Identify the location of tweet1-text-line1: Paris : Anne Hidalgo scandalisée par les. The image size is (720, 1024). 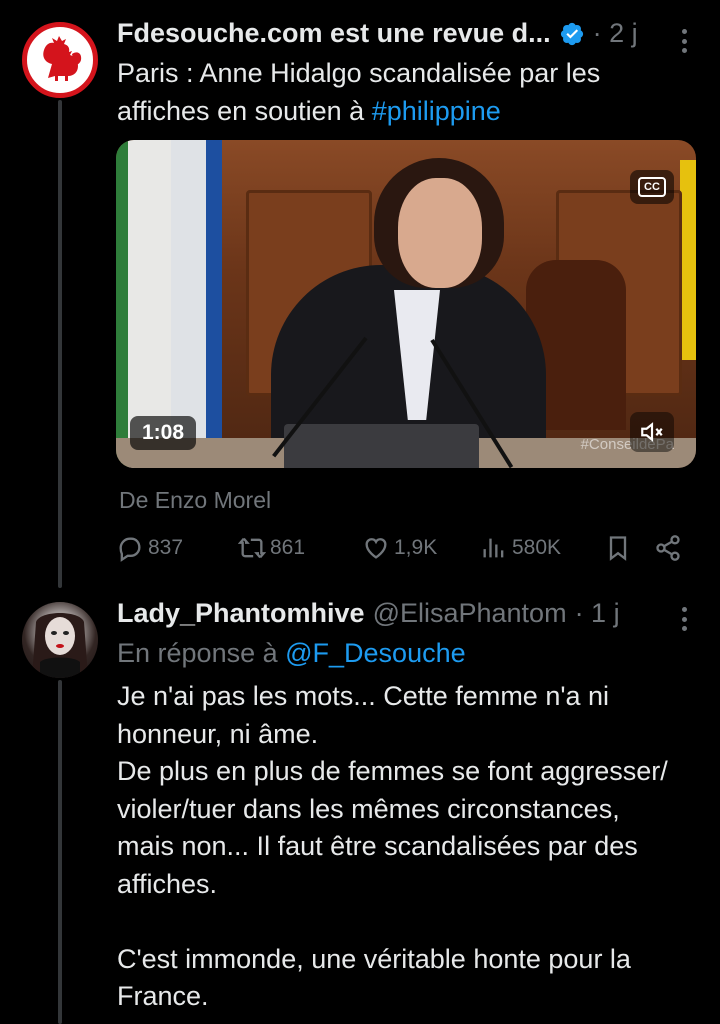
(359, 73).